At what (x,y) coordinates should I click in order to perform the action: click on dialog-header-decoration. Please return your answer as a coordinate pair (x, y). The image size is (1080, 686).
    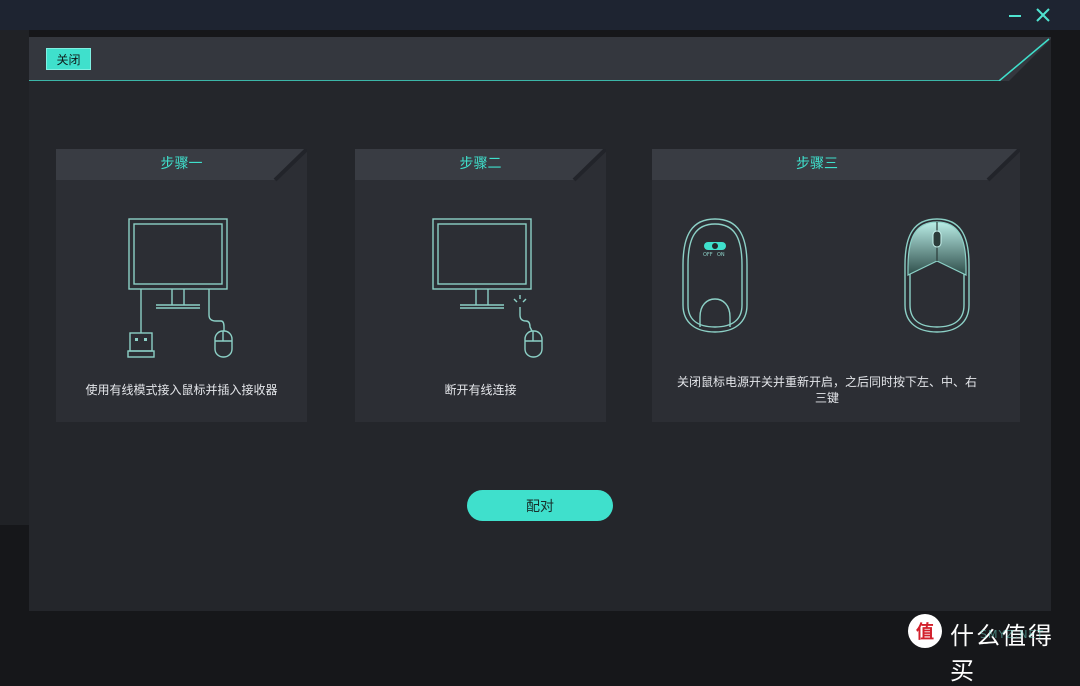
    Looking at the image, I should click on (540, 59).